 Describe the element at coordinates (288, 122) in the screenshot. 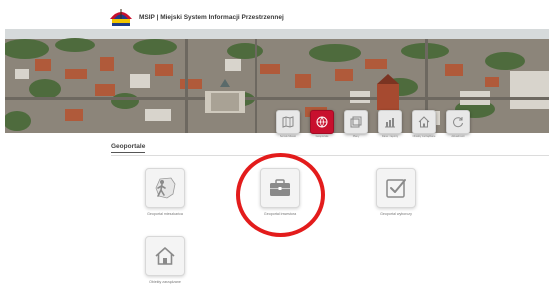

I see `map-icon` at that location.